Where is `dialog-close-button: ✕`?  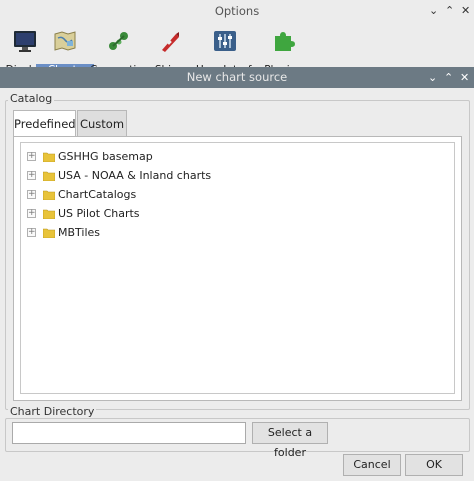
dialog-close-button: ✕ is located at coordinates (464, 77).